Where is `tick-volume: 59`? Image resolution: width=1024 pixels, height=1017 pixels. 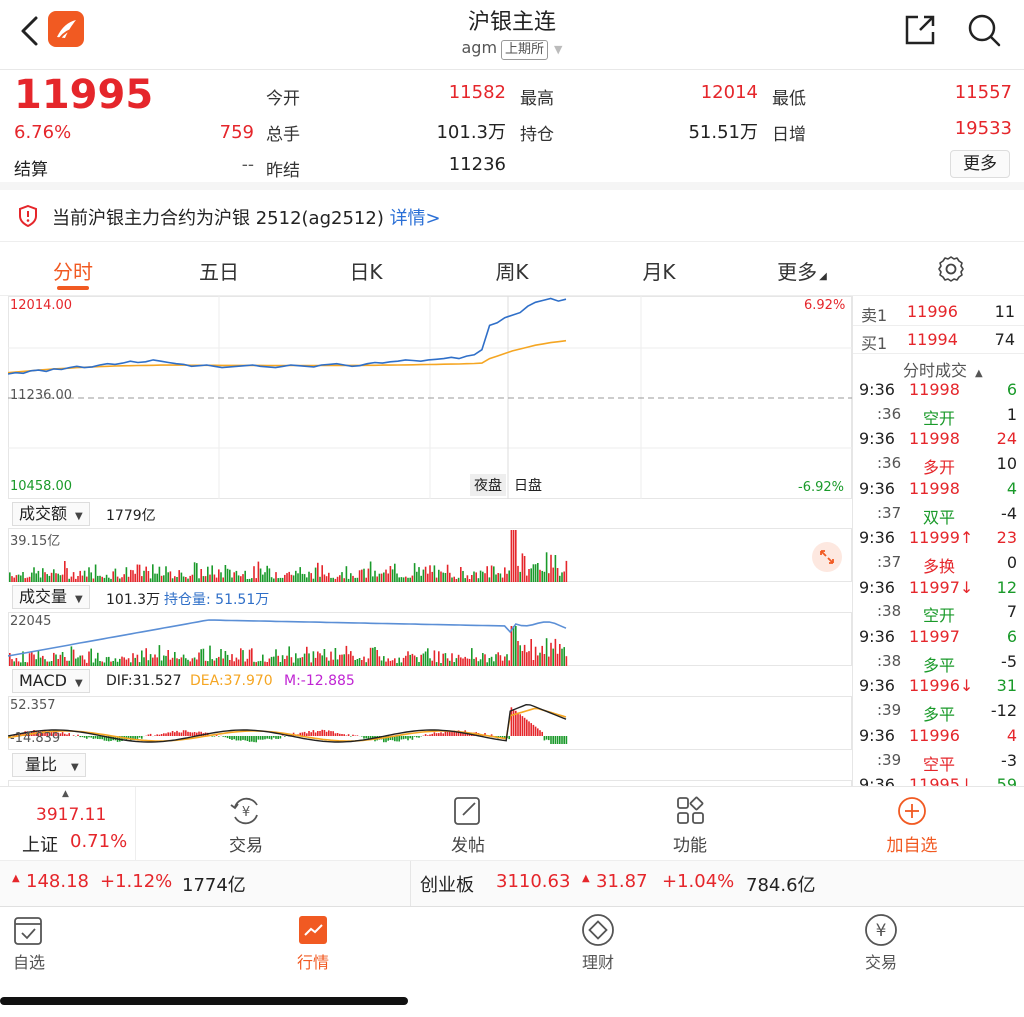 tick-volume: 59 is located at coordinates (1006, 780).